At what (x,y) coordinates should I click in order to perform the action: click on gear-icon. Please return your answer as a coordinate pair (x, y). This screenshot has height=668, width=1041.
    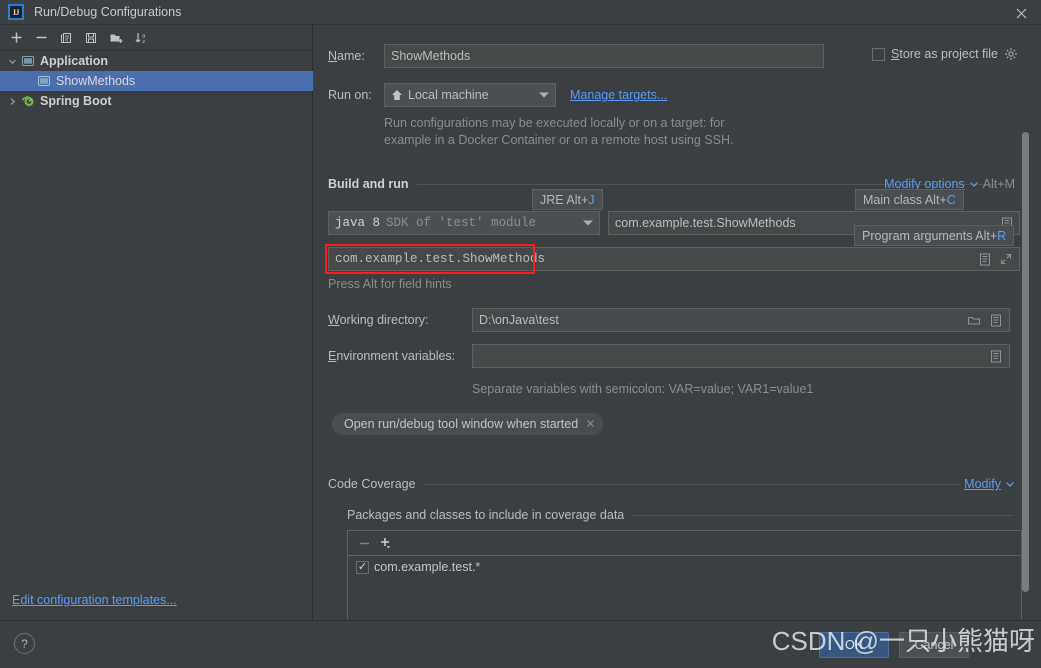
    Looking at the image, I should click on (1011, 54).